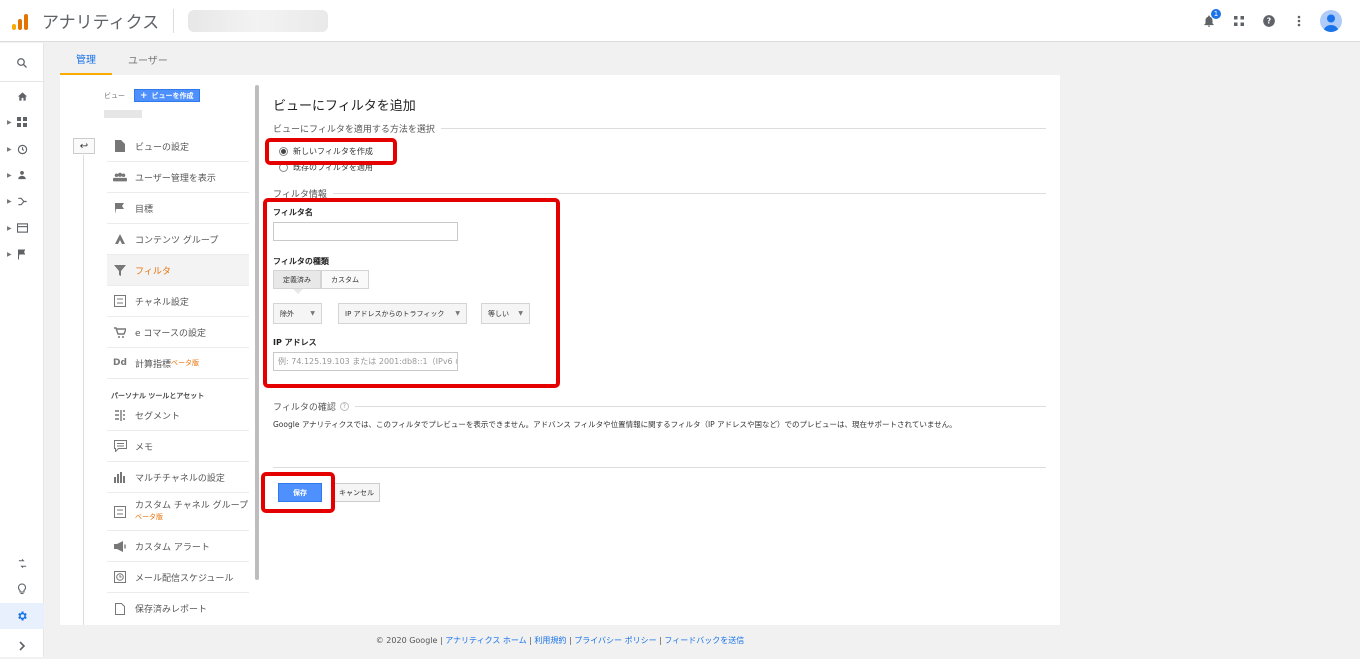 This screenshot has width=1360, height=659. I want to click on footer-link-privacy: プライバシー ポリシー, so click(615, 640).